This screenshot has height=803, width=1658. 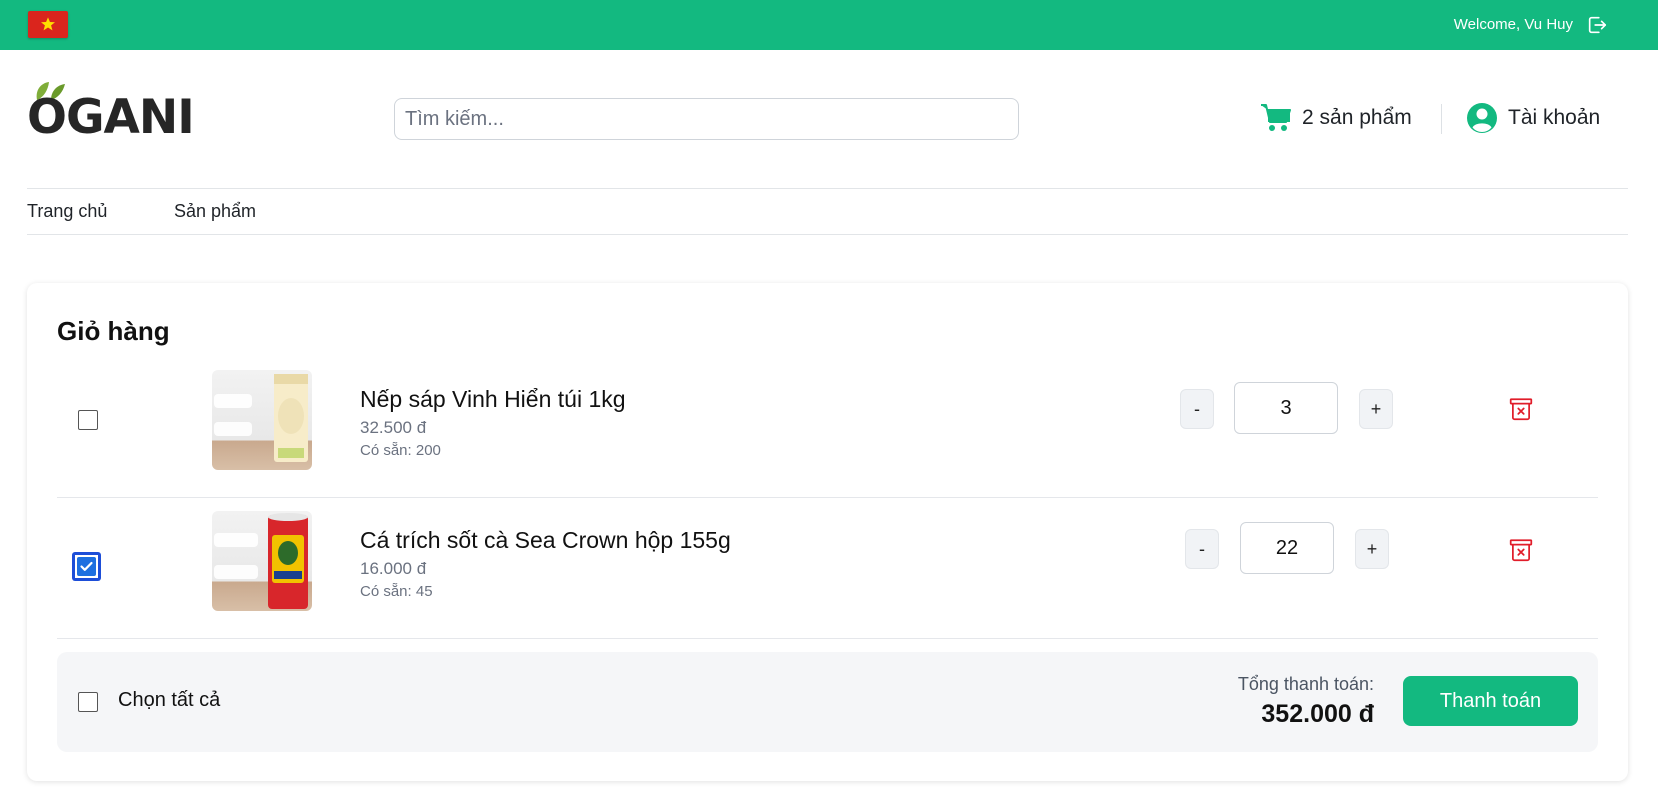 I want to click on product-stock: Có sẵn: 200, so click(x=400, y=450).